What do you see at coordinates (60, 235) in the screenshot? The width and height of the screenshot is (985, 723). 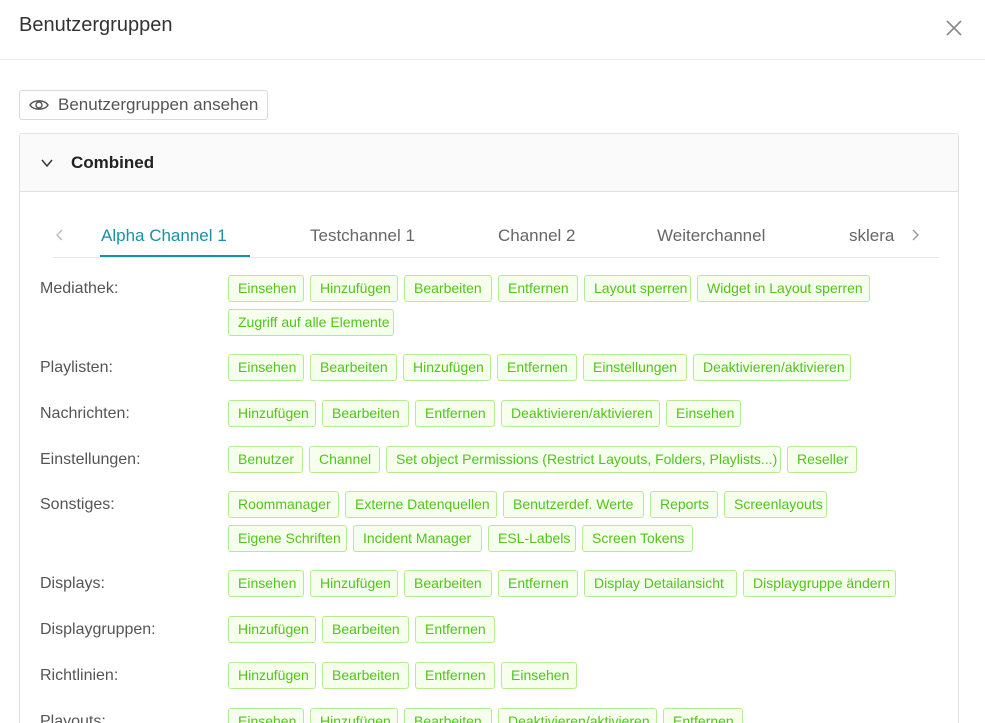 I see `chevron-left-icon` at bounding box center [60, 235].